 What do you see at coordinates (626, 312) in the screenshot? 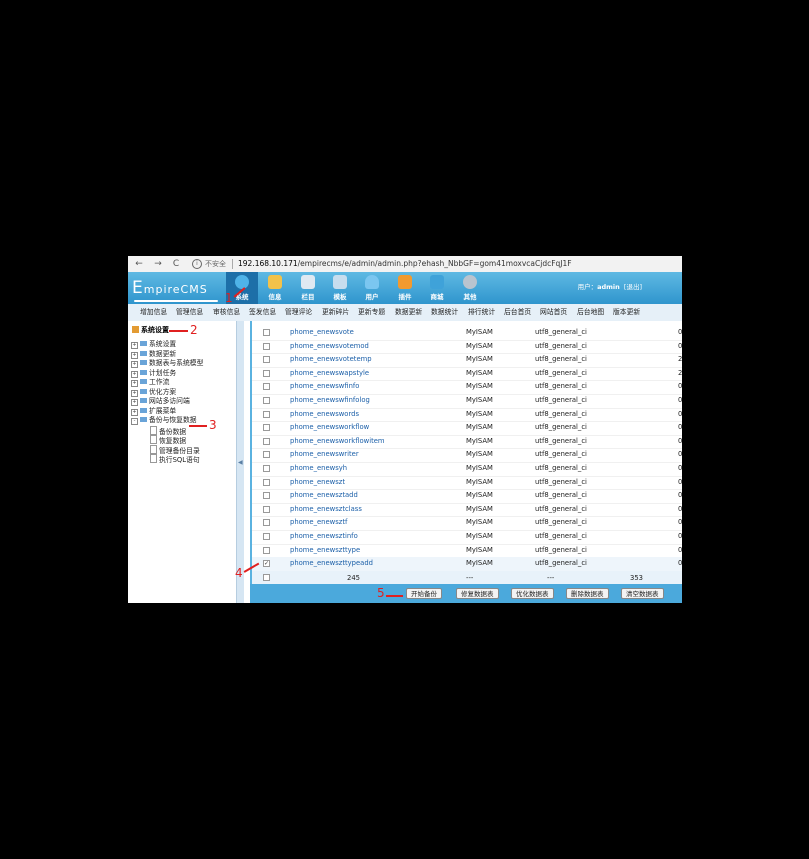
I see `submenu-item: 版本更新` at bounding box center [626, 312].